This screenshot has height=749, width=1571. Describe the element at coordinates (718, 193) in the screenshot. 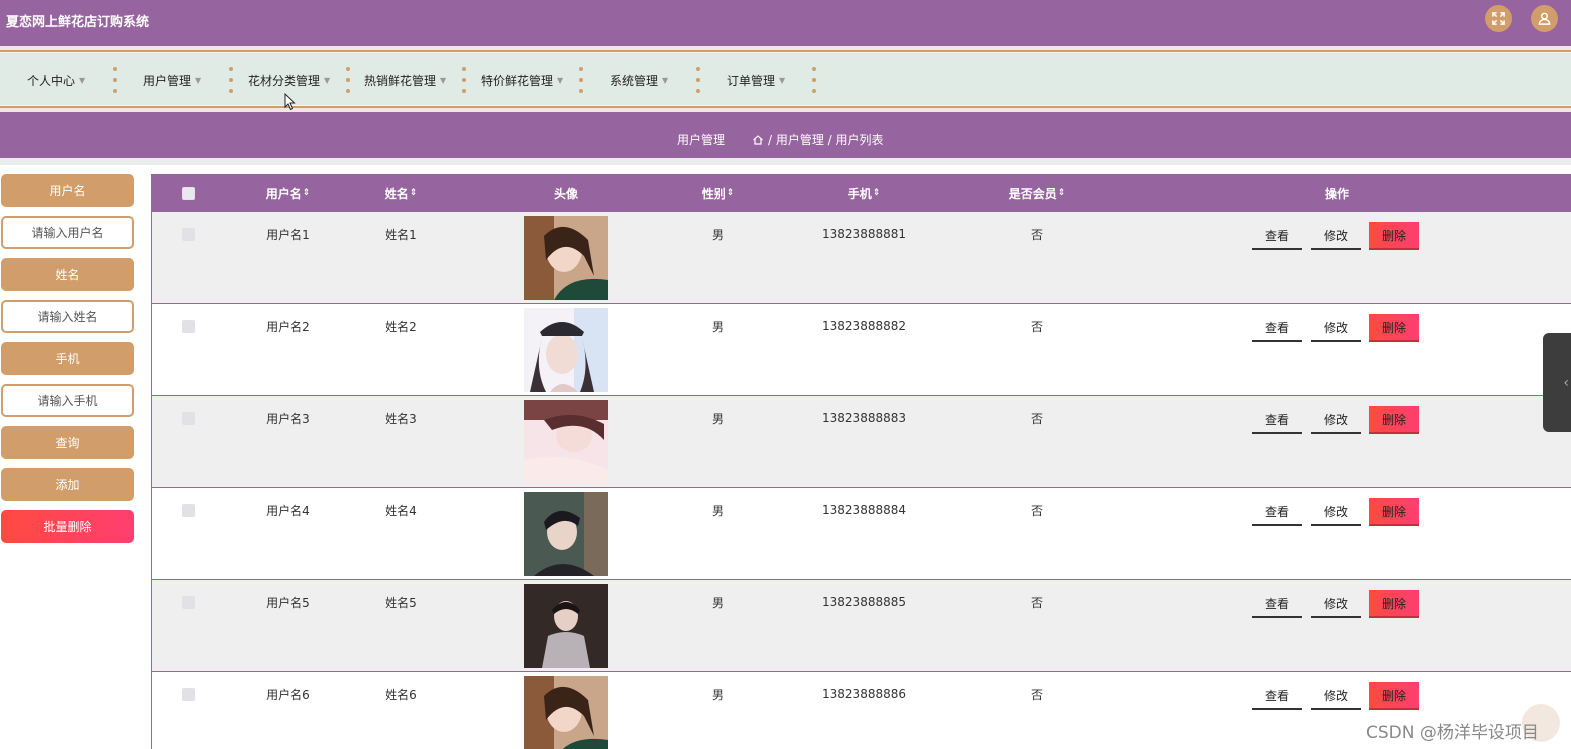

I see `header-gender: 性别 ⇕` at that location.